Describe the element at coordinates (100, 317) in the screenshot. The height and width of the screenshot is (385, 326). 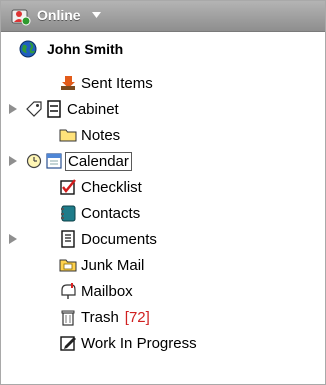
I see `trash-label: Trash` at that location.